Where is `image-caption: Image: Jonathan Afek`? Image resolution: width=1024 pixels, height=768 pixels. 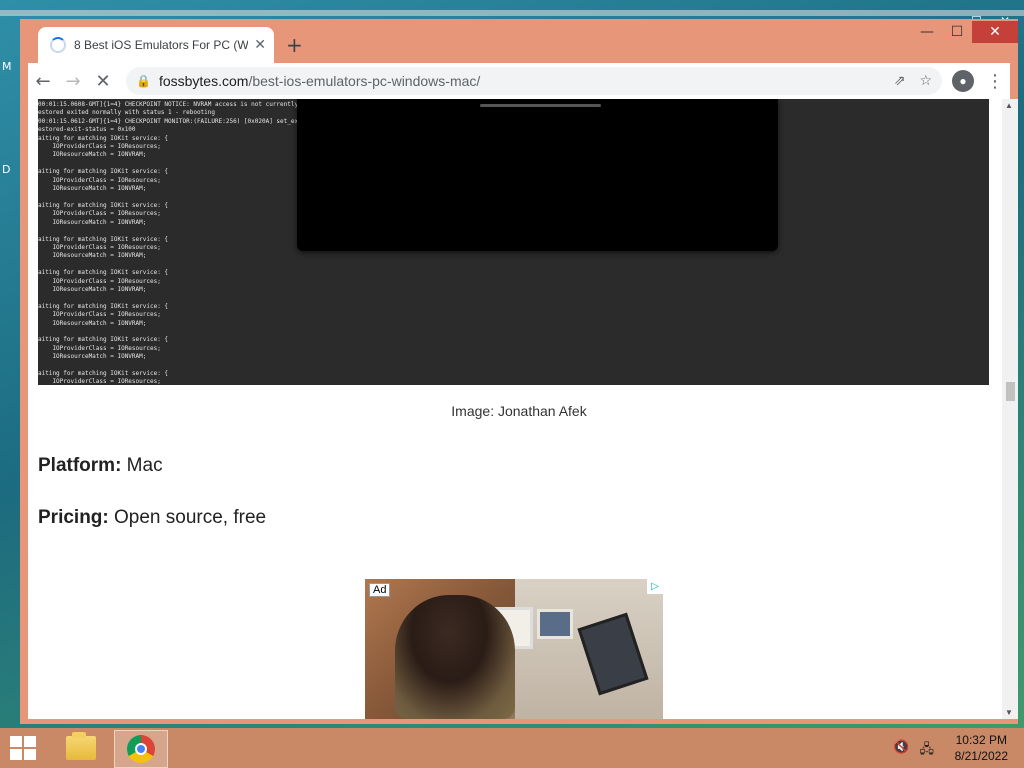
image-caption: Image: Jonathan Afek is located at coordinates (519, 411).